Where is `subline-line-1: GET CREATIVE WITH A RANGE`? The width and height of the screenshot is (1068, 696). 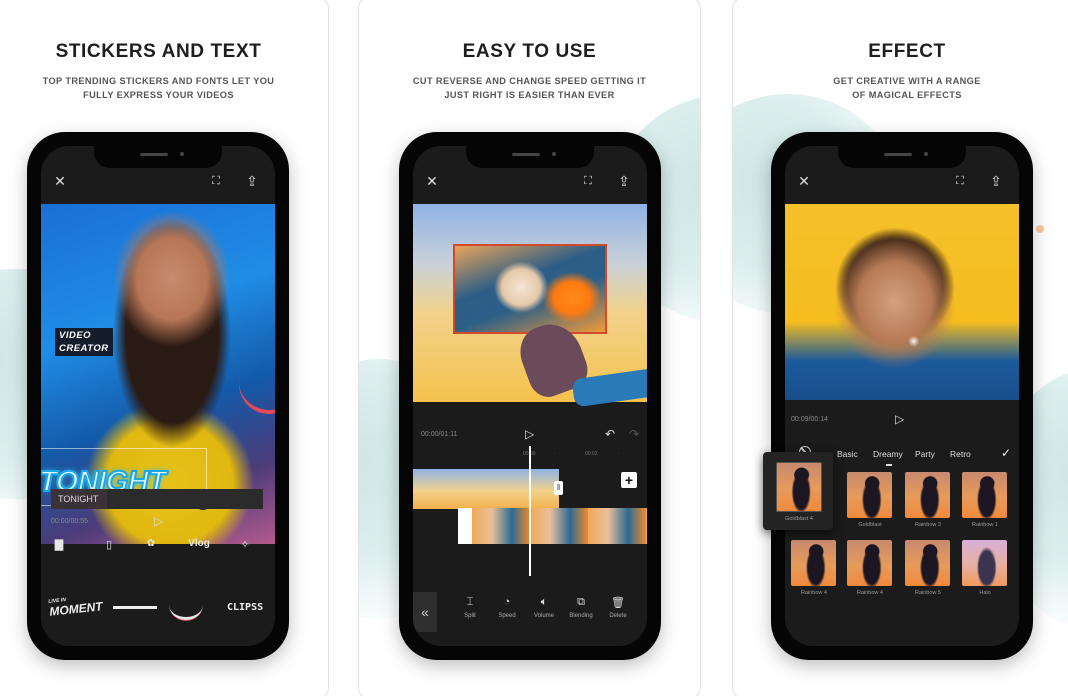 subline-line-1: GET CREATIVE WITH A RANGE is located at coordinates (907, 81).